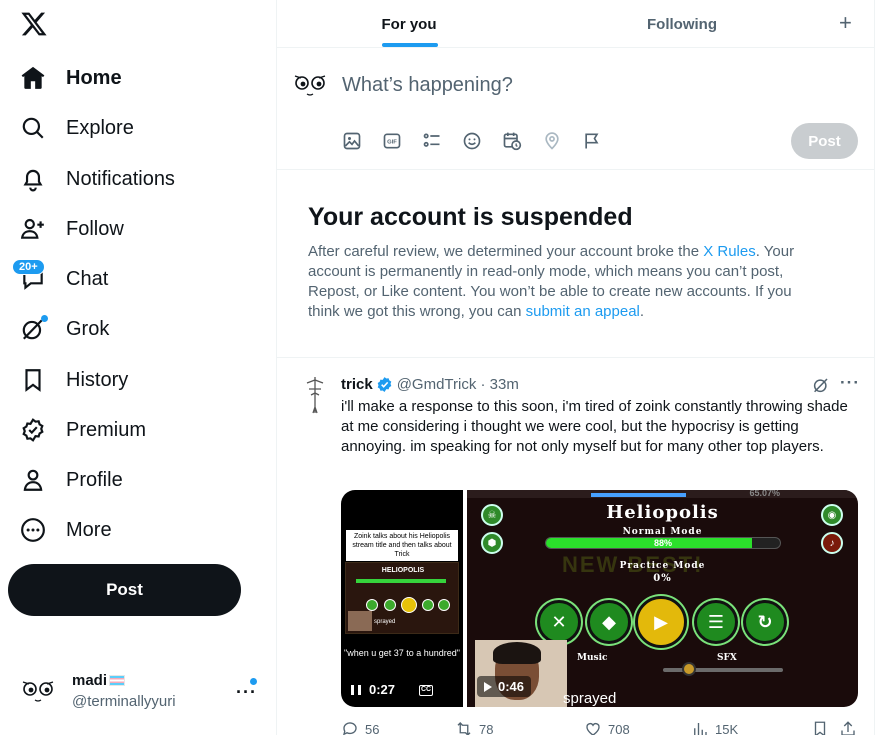 The height and width of the screenshot is (735, 877). Describe the element at coordinates (66, 530) in the screenshot. I see `sidebar-item-more: More` at that location.